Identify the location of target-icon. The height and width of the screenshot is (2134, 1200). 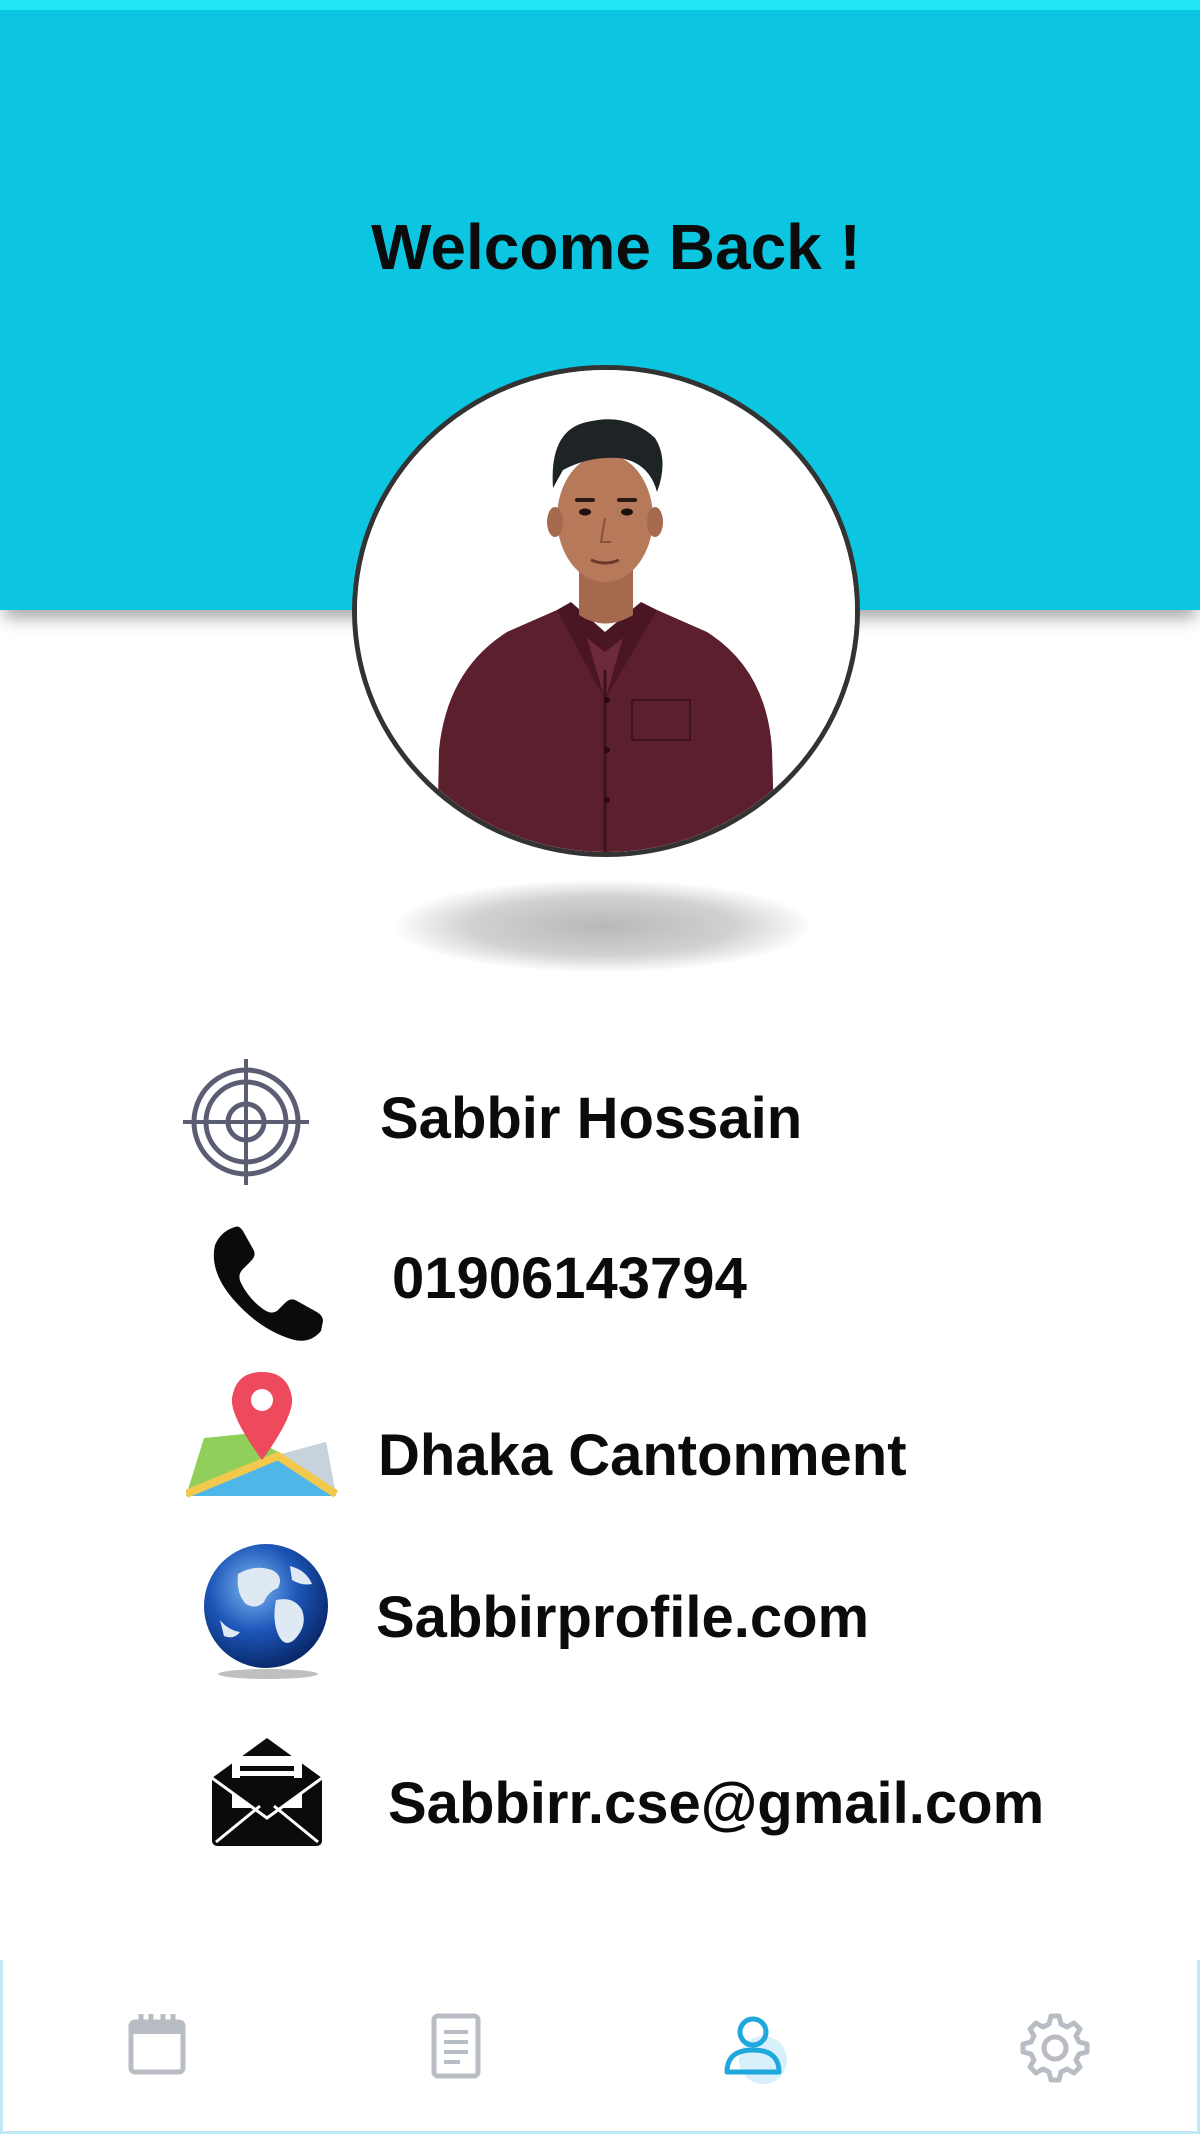
(246, 1122).